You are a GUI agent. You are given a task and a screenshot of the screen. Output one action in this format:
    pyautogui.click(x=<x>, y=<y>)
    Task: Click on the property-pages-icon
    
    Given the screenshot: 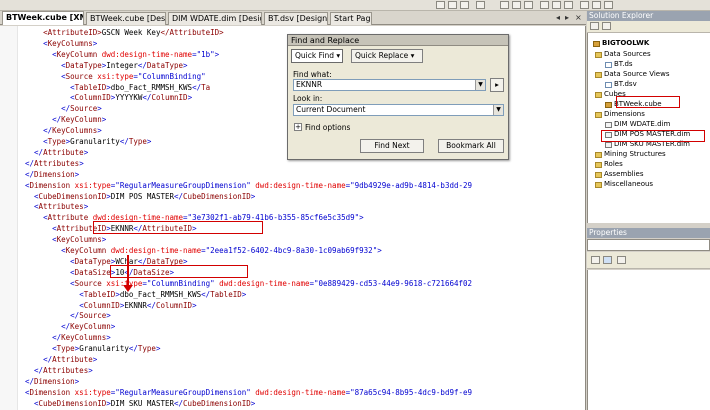 What is the action you would take?
    pyautogui.click(x=621, y=260)
    